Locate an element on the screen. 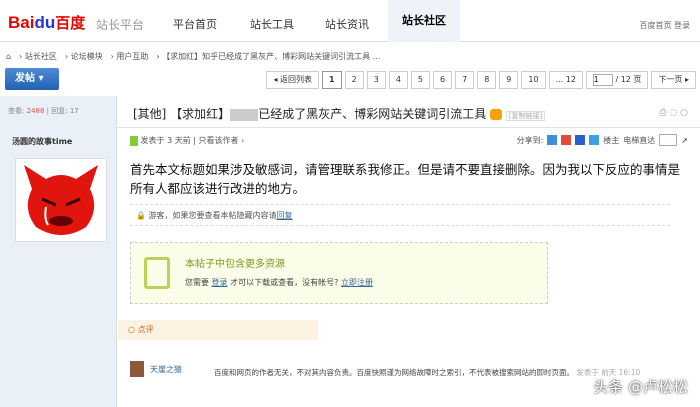 The width and height of the screenshot is (700, 407). commenter-name: 天崖之猿 is located at coordinates (166, 369).